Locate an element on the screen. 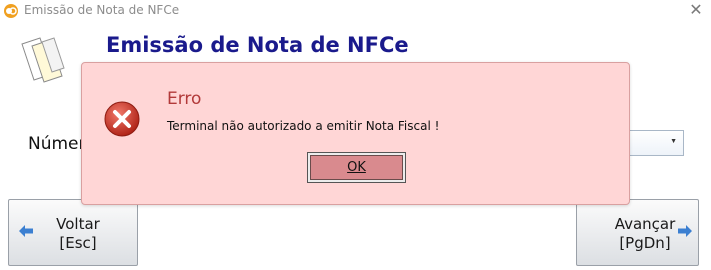  error-x-icon is located at coordinates (122, 119).